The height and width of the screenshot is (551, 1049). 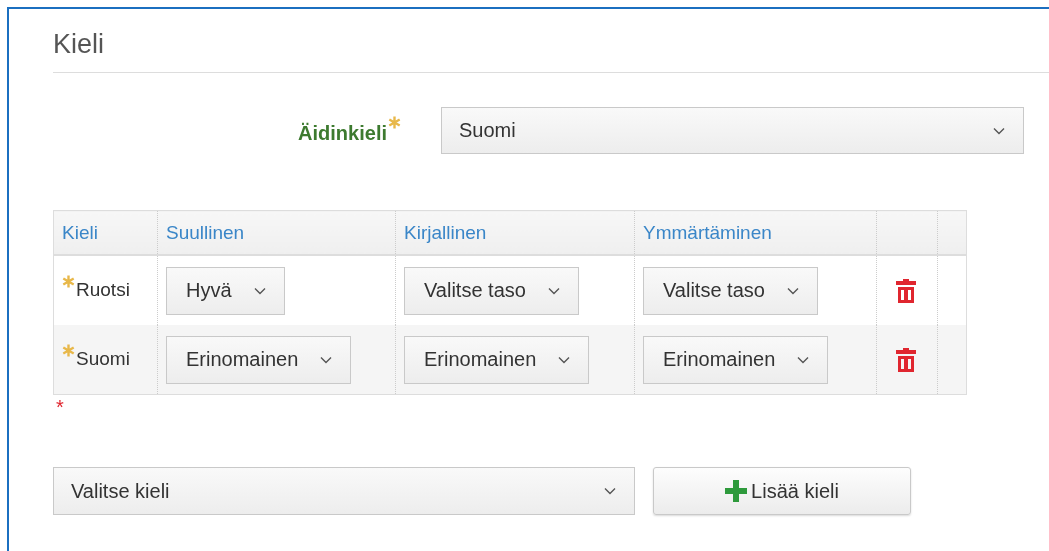 What do you see at coordinates (205, 232) in the screenshot?
I see `column-header: Suullinen` at bounding box center [205, 232].